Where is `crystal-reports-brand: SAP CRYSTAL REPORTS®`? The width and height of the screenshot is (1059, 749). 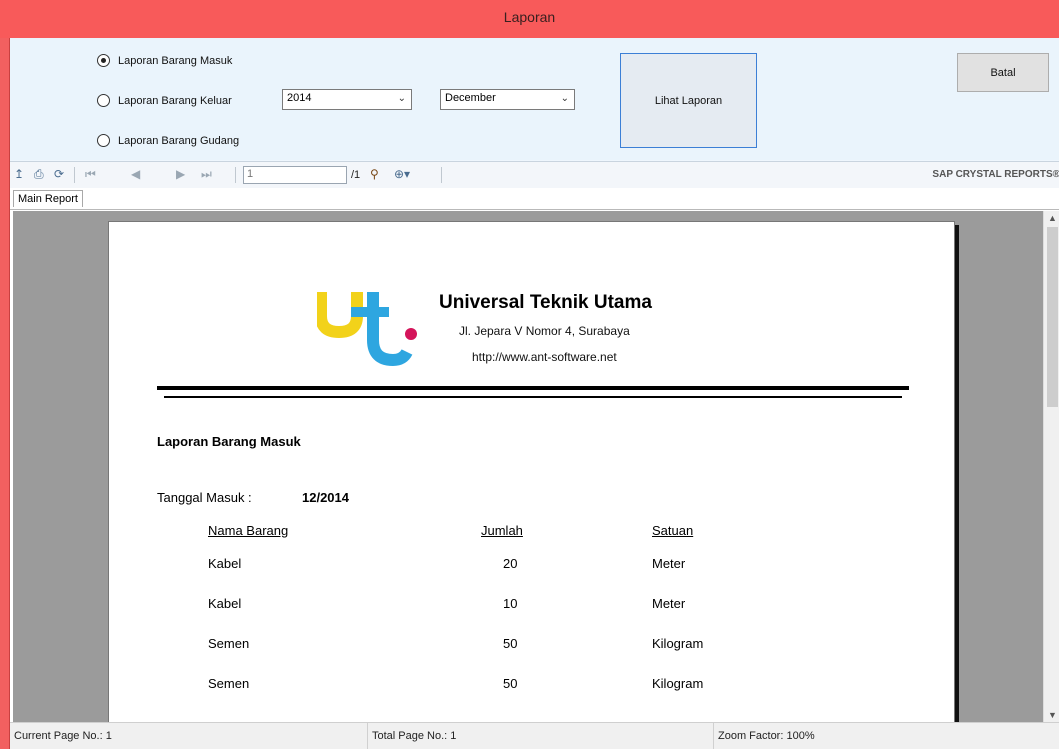 crystal-reports-brand: SAP CRYSTAL REPORTS® is located at coordinates (995, 174).